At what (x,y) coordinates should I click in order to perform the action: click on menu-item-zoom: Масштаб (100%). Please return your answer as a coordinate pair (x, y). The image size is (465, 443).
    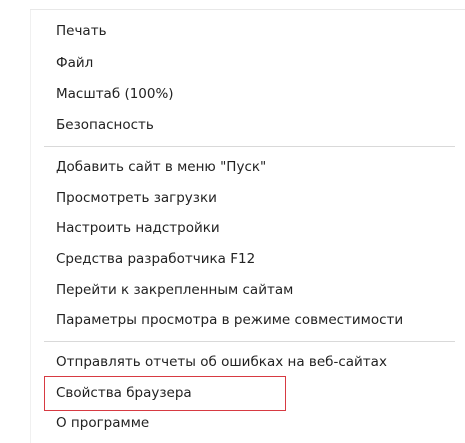
    Looking at the image, I should click on (115, 94).